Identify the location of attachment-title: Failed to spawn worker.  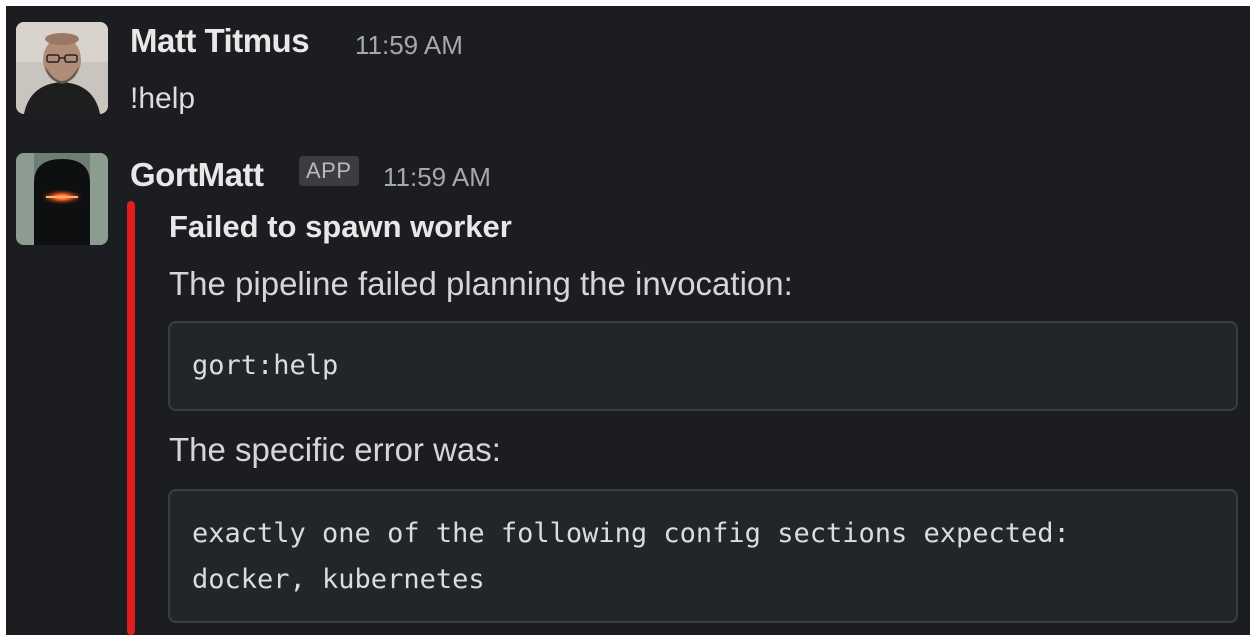
(340, 226).